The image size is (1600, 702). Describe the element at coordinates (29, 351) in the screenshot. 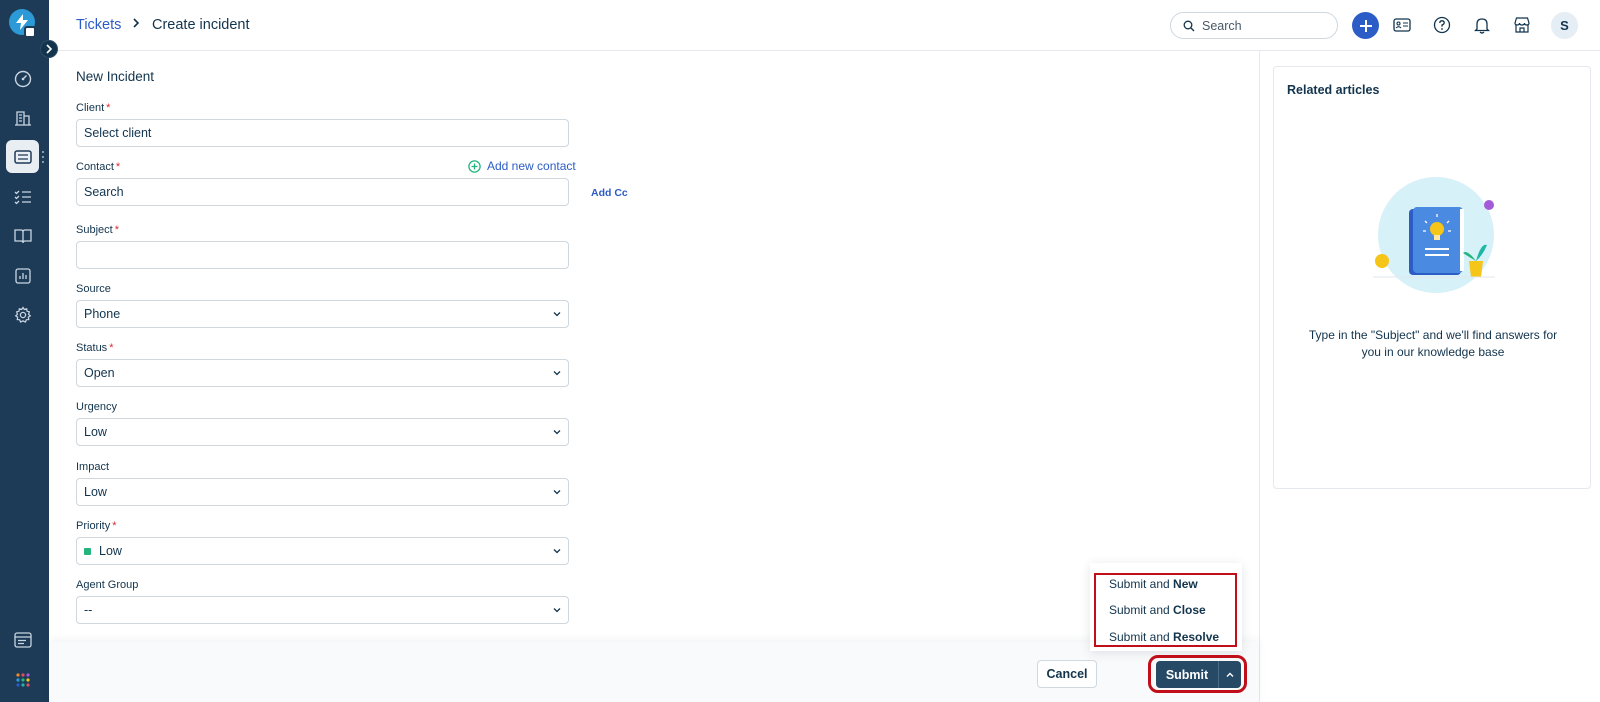

I see `left-nav-rail` at that location.